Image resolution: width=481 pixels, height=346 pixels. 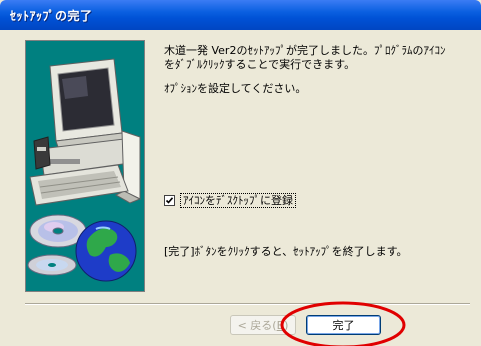 What do you see at coordinates (286, 325) in the screenshot?
I see `back-button-suffix: )` at bounding box center [286, 325].